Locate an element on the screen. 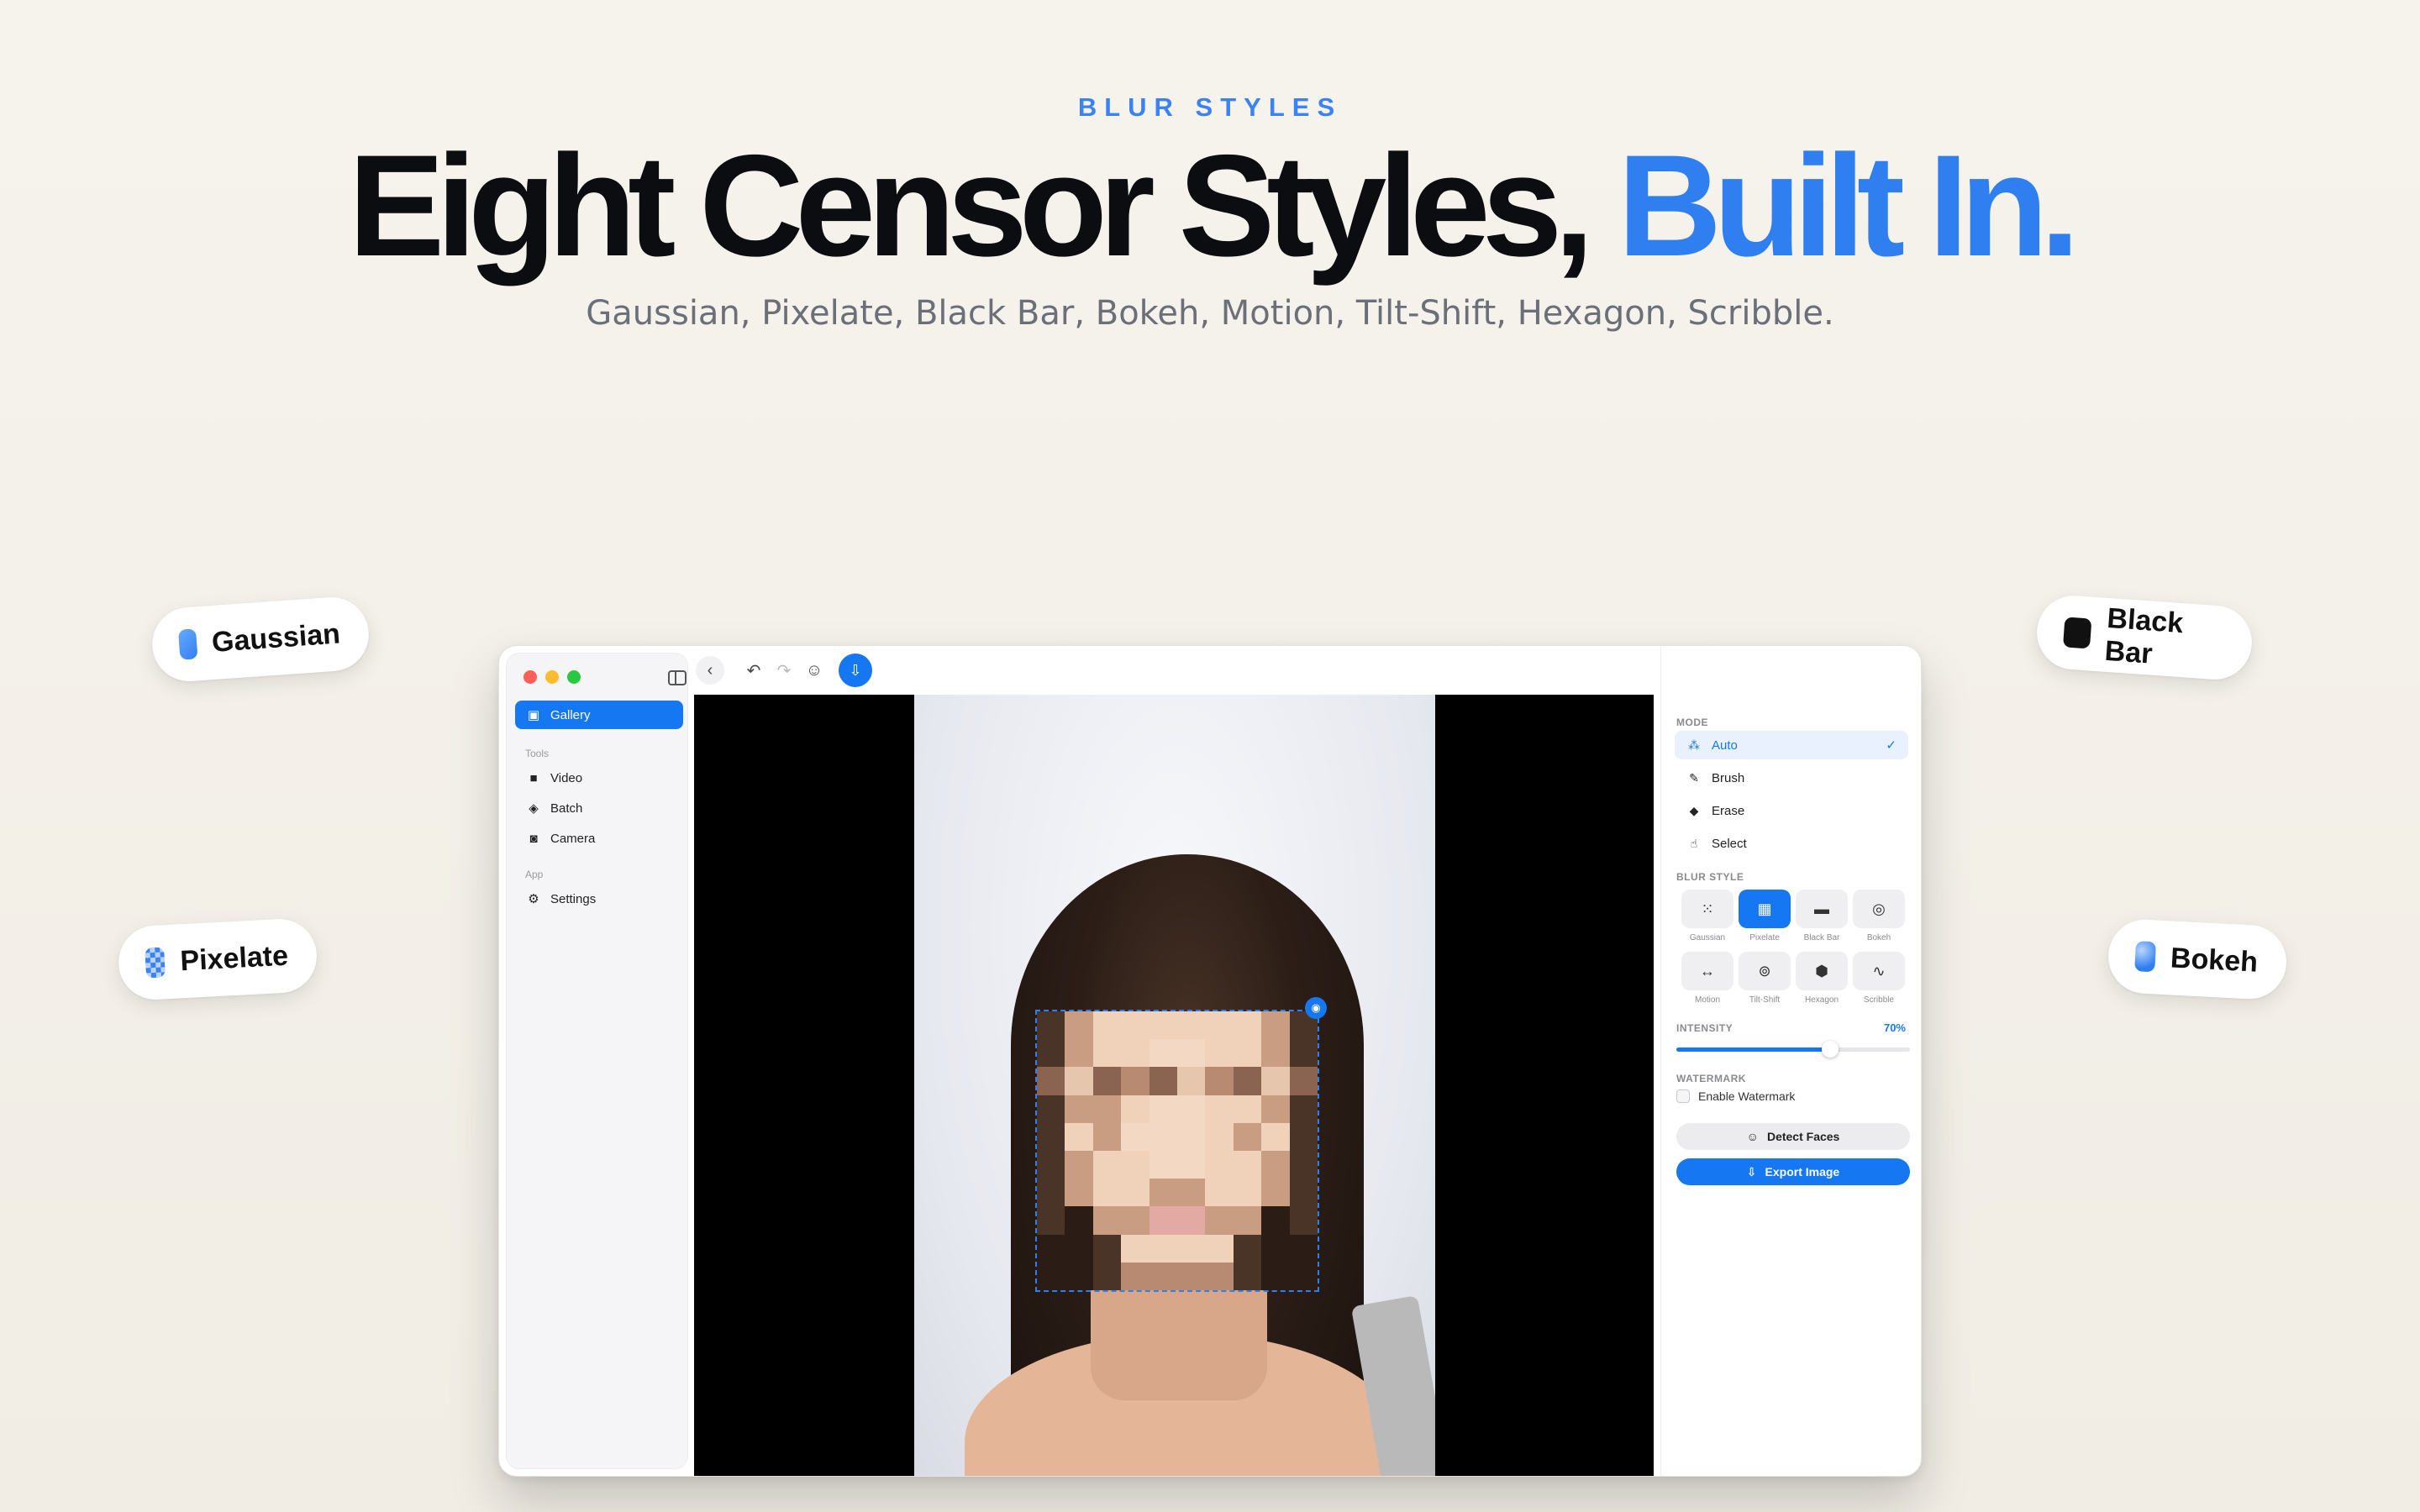 The width and height of the screenshot is (2420, 1512). gear-icon: ⚙ is located at coordinates (533, 899).